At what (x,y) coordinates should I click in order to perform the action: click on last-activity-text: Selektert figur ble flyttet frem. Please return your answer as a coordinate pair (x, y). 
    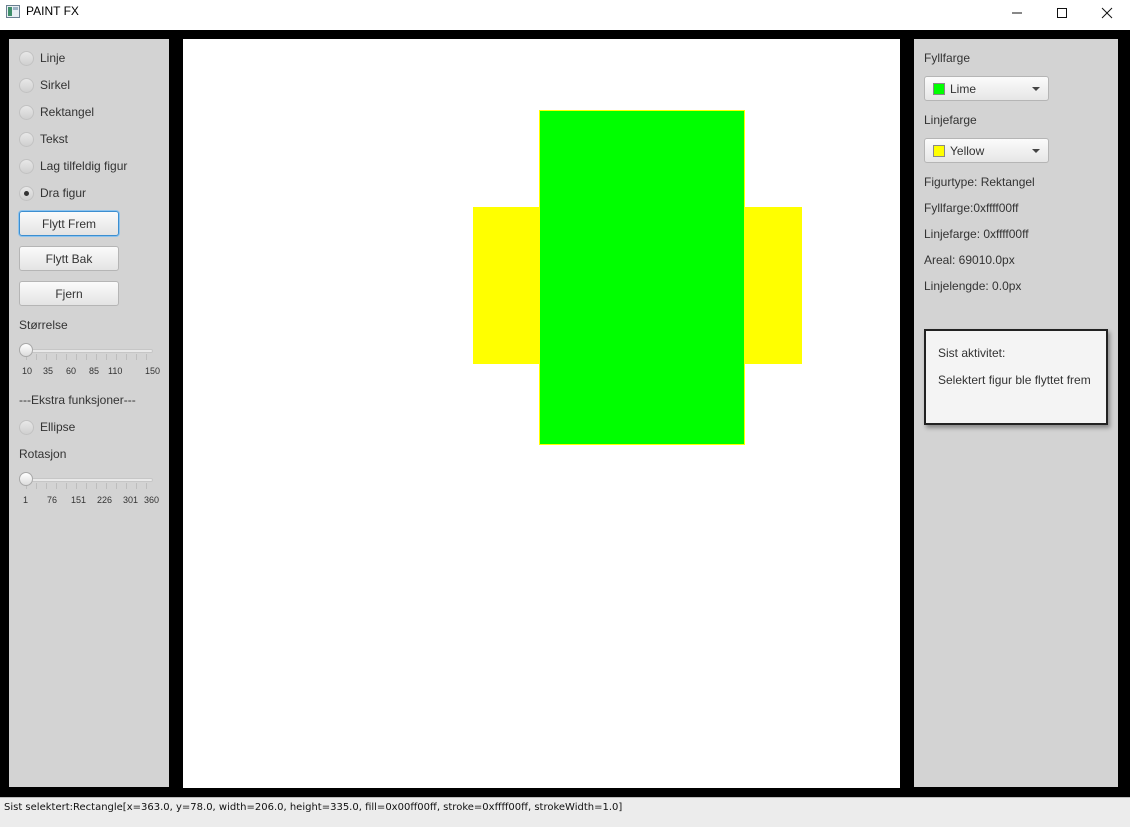
    Looking at the image, I should click on (1014, 380).